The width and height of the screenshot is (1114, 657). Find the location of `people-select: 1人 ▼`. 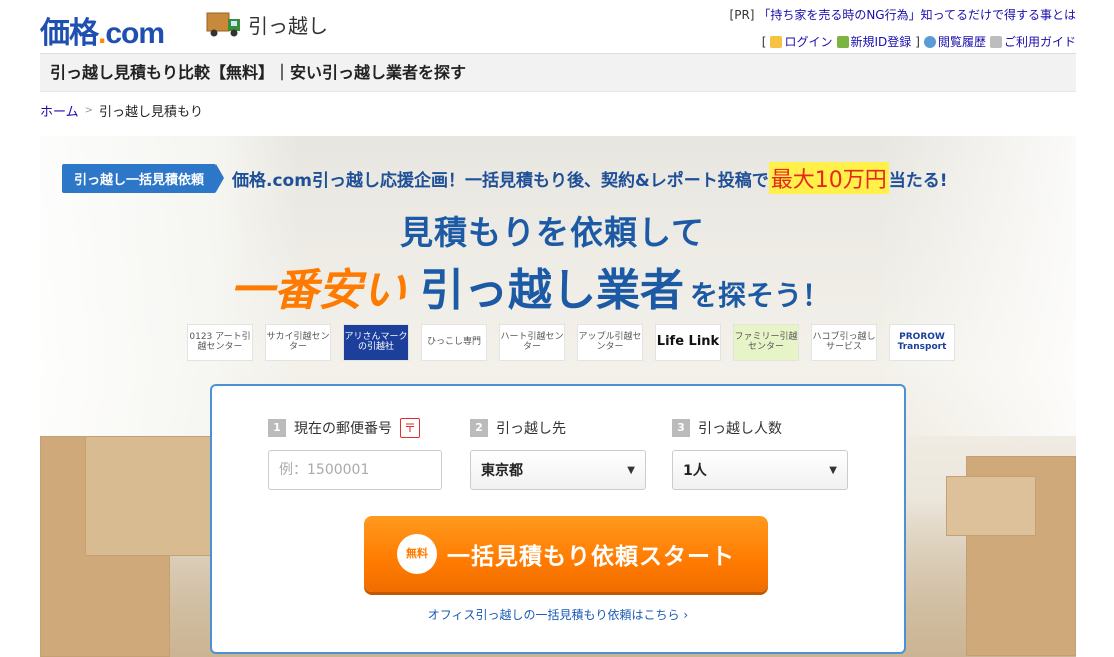

people-select: 1人 ▼ is located at coordinates (760, 470).